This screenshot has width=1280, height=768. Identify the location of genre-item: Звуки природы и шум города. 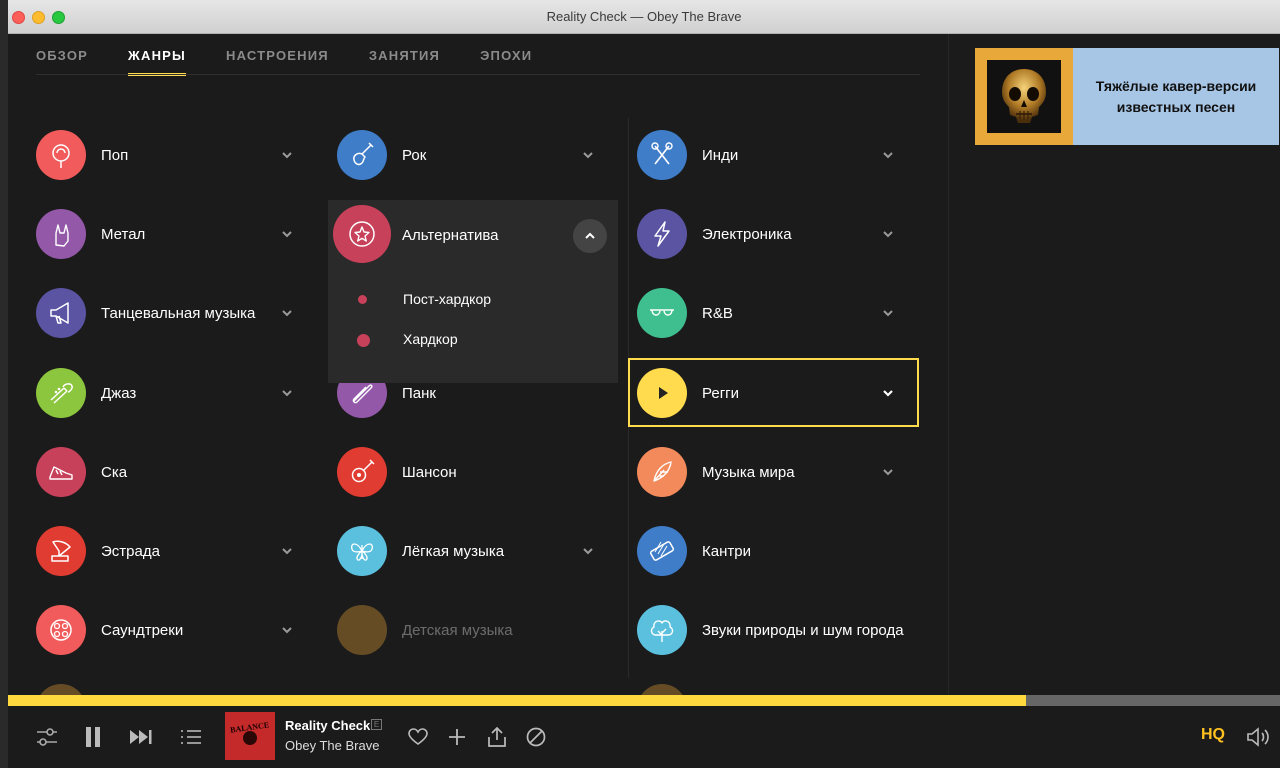
(756, 630).